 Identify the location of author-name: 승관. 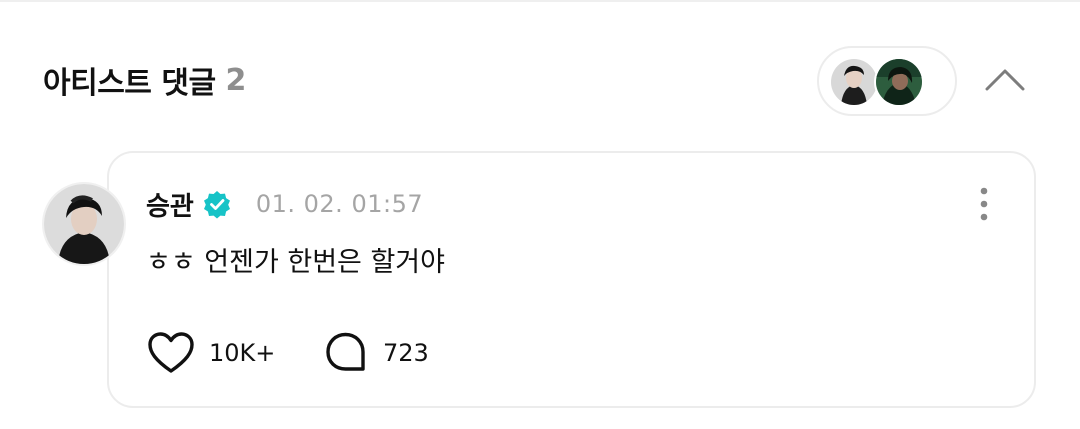
(170, 204).